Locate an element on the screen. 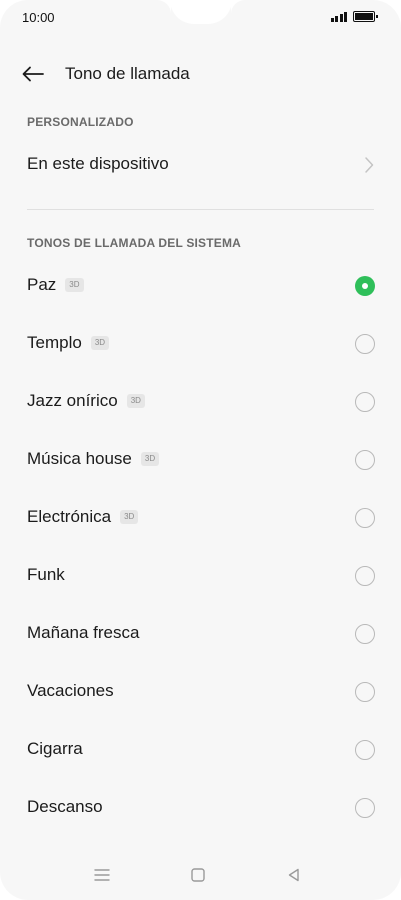 Image resolution: width=401 pixels, height=900 pixels. ringtone-name: Mañana fresca is located at coordinates (83, 632).